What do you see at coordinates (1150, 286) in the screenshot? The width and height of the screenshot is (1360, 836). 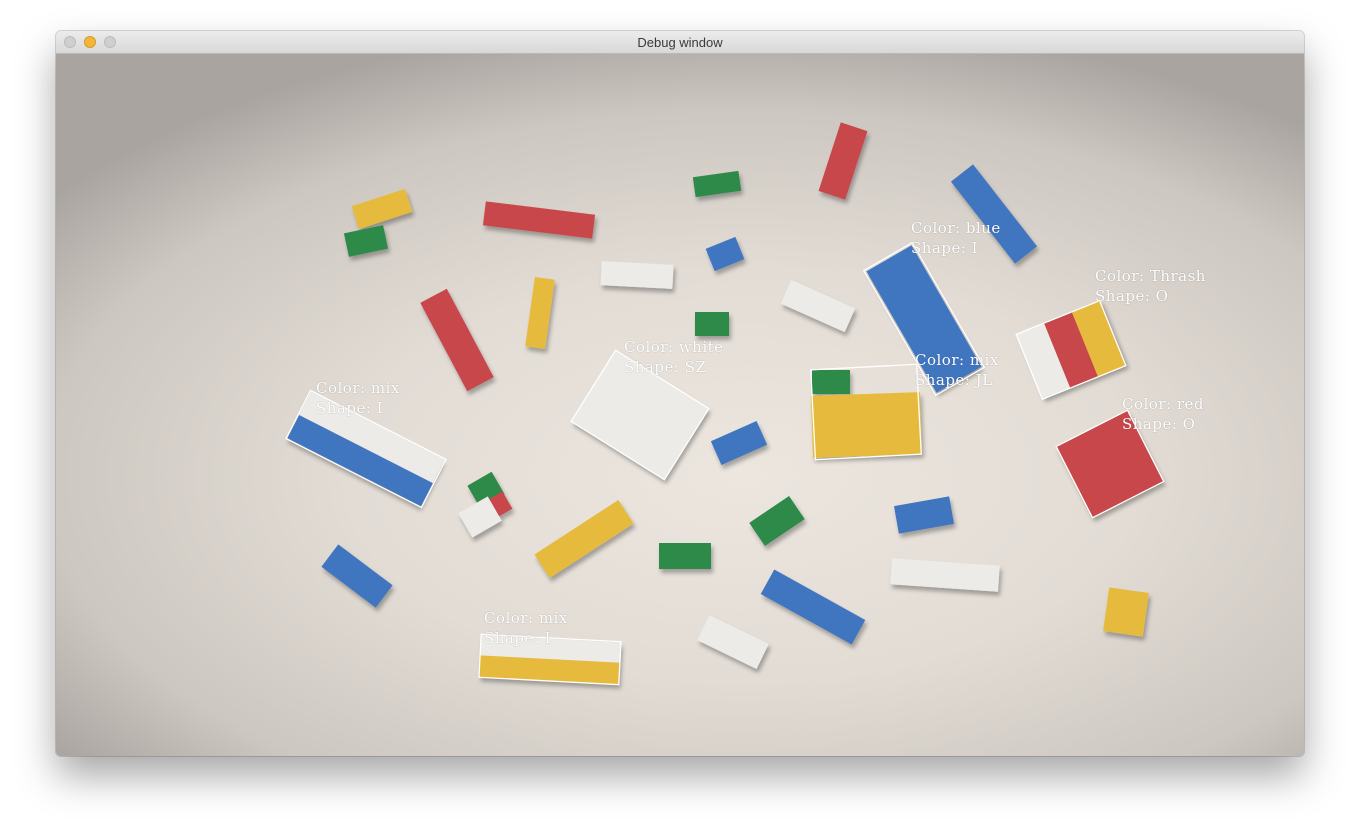 I see `detection-label: Color: Thrash Shape: O` at bounding box center [1150, 286].